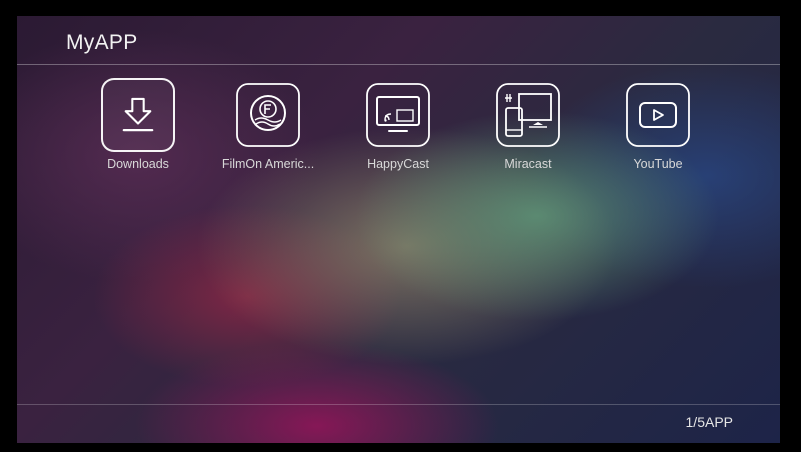 This screenshot has width=801, height=452. What do you see at coordinates (138, 164) in the screenshot?
I see `app-label: Downloads` at bounding box center [138, 164].